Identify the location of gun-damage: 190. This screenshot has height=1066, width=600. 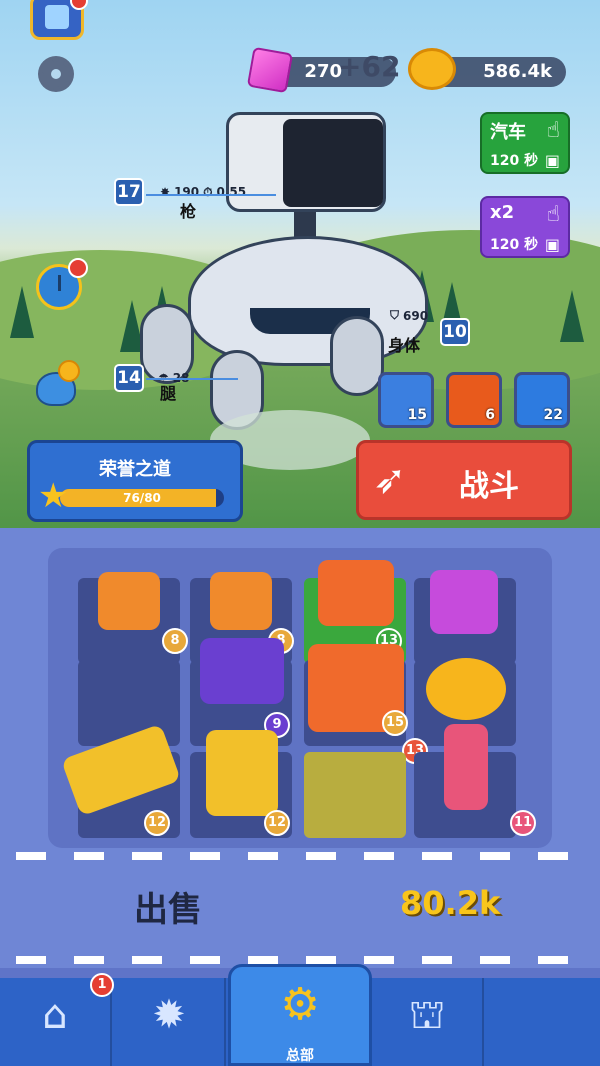
(187, 192).